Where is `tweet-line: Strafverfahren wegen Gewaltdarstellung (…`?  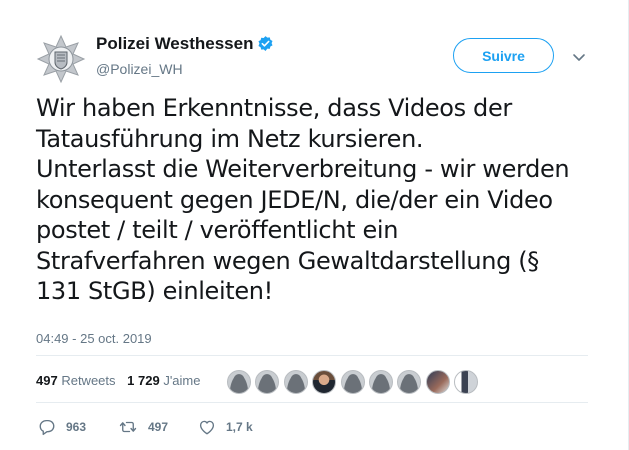 tweet-line: Strafverfahren wegen Gewaltdarstellung (… is located at coordinates (287, 260).